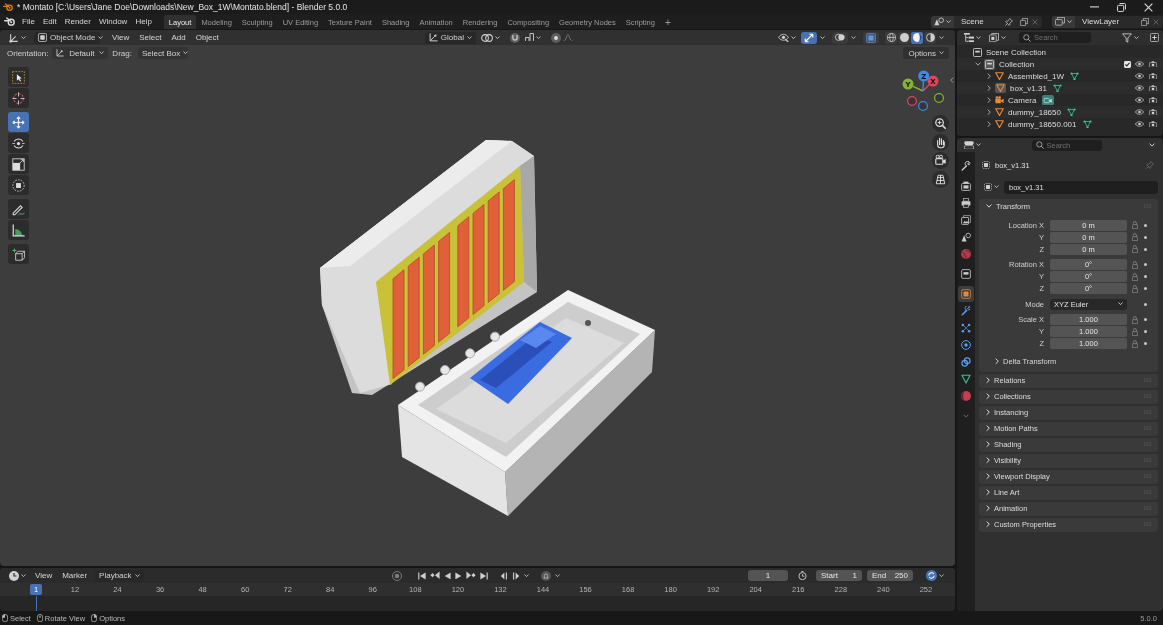 This screenshot has height=625, width=1163. I want to click on view-layer-browse-button, so click(1063, 21).